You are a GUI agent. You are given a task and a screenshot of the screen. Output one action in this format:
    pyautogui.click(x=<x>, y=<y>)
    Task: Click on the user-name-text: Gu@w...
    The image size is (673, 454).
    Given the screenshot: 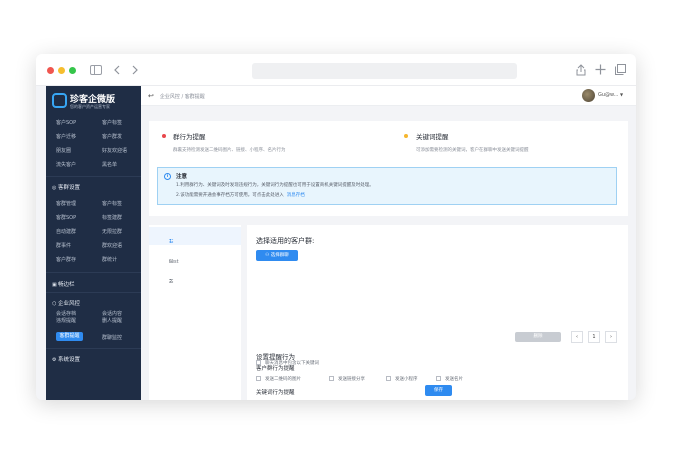 What is the action you would take?
    pyautogui.click(x=608, y=95)
    